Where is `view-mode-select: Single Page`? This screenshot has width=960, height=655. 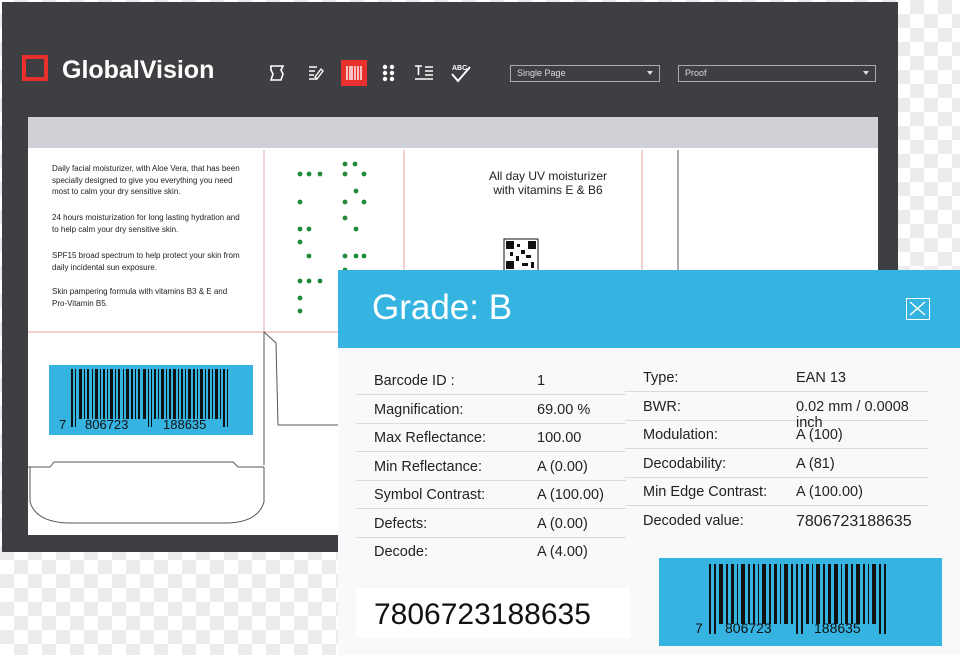
view-mode-select: Single Page is located at coordinates (585, 73).